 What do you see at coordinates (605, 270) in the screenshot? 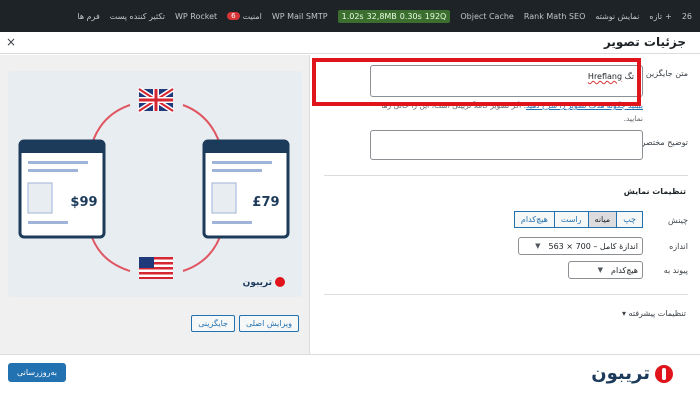
I see `link-to-select: هیچ‌کدام ▼` at bounding box center [605, 270].